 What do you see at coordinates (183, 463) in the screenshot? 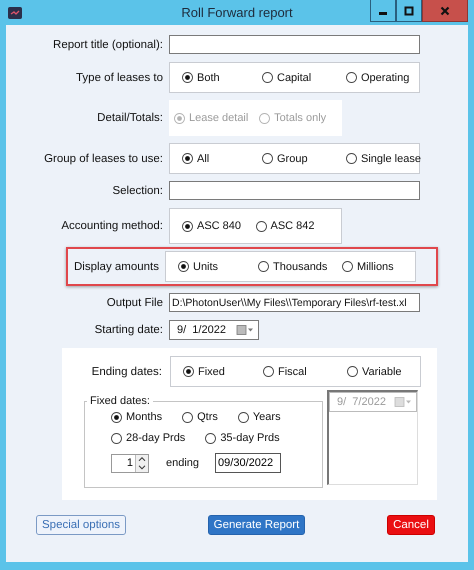
I see `field-label: ending` at bounding box center [183, 463].